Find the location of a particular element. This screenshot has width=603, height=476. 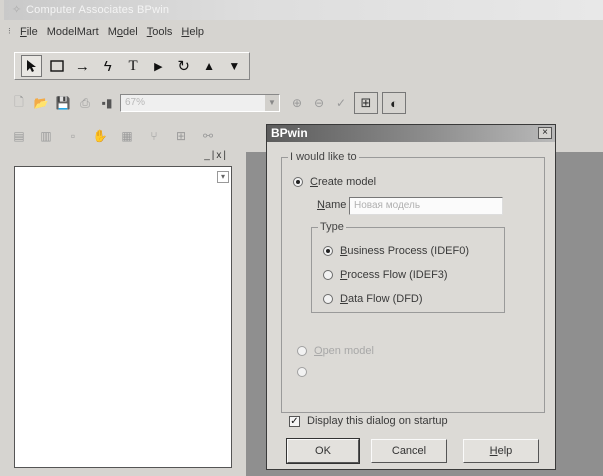

open-folder-icon: 📂 is located at coordinates (41, 103).